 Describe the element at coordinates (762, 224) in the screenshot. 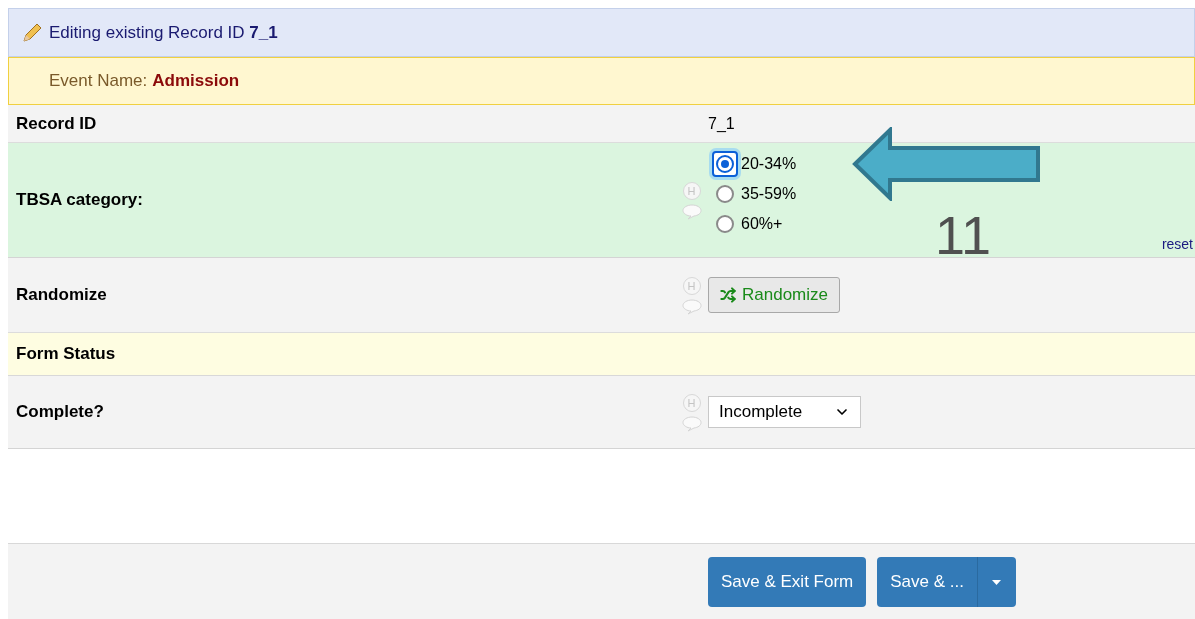

I see `radio-label: 60%+` at that location.